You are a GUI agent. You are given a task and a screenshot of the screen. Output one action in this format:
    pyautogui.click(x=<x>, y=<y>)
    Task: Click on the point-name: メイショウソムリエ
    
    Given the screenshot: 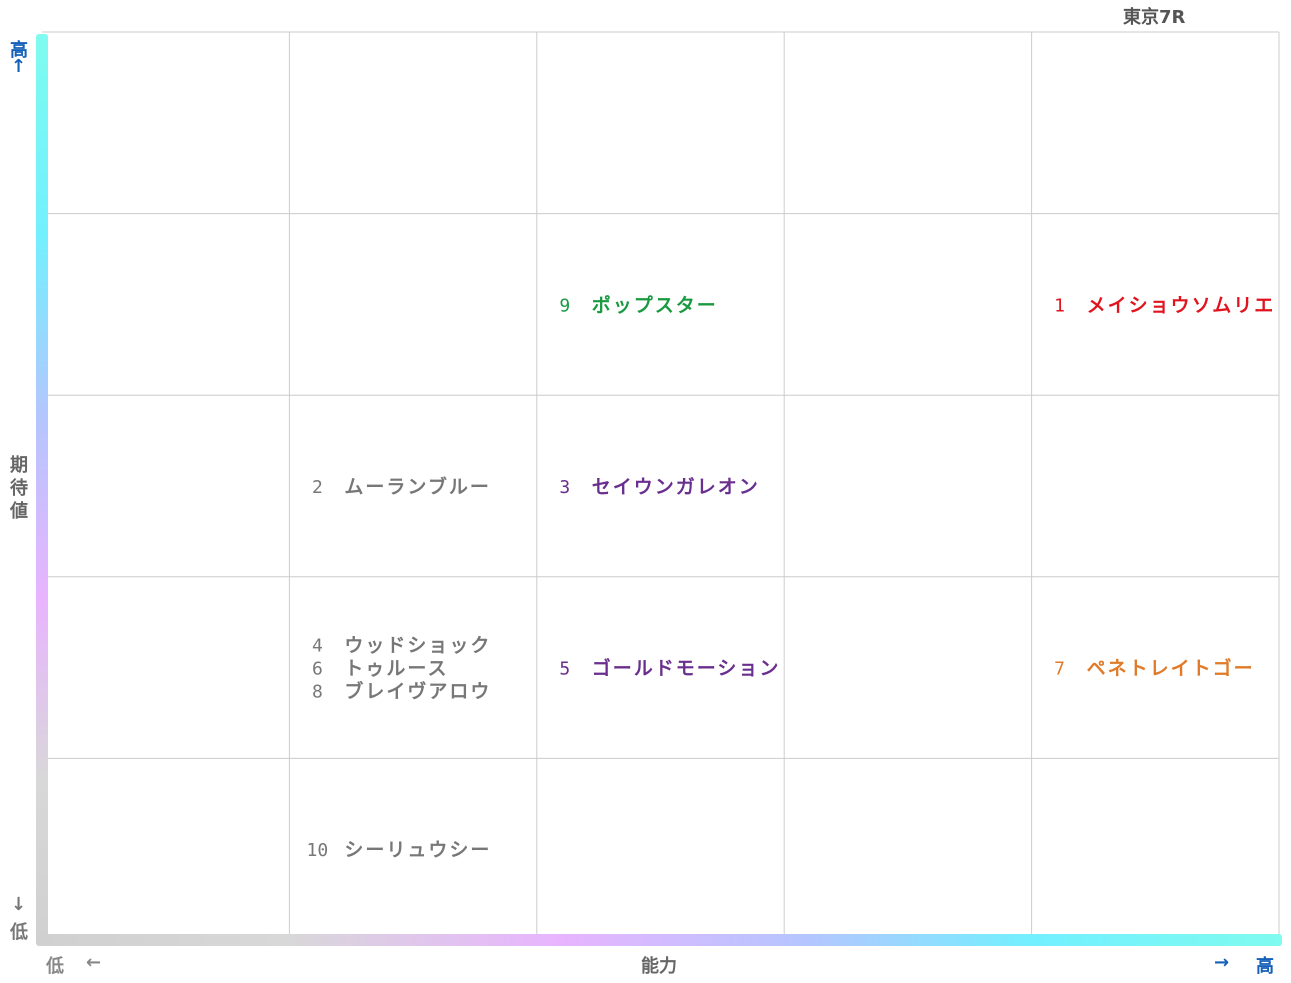 What is the action you would take?
    pyautogui.click(x=1181, y=305)
    